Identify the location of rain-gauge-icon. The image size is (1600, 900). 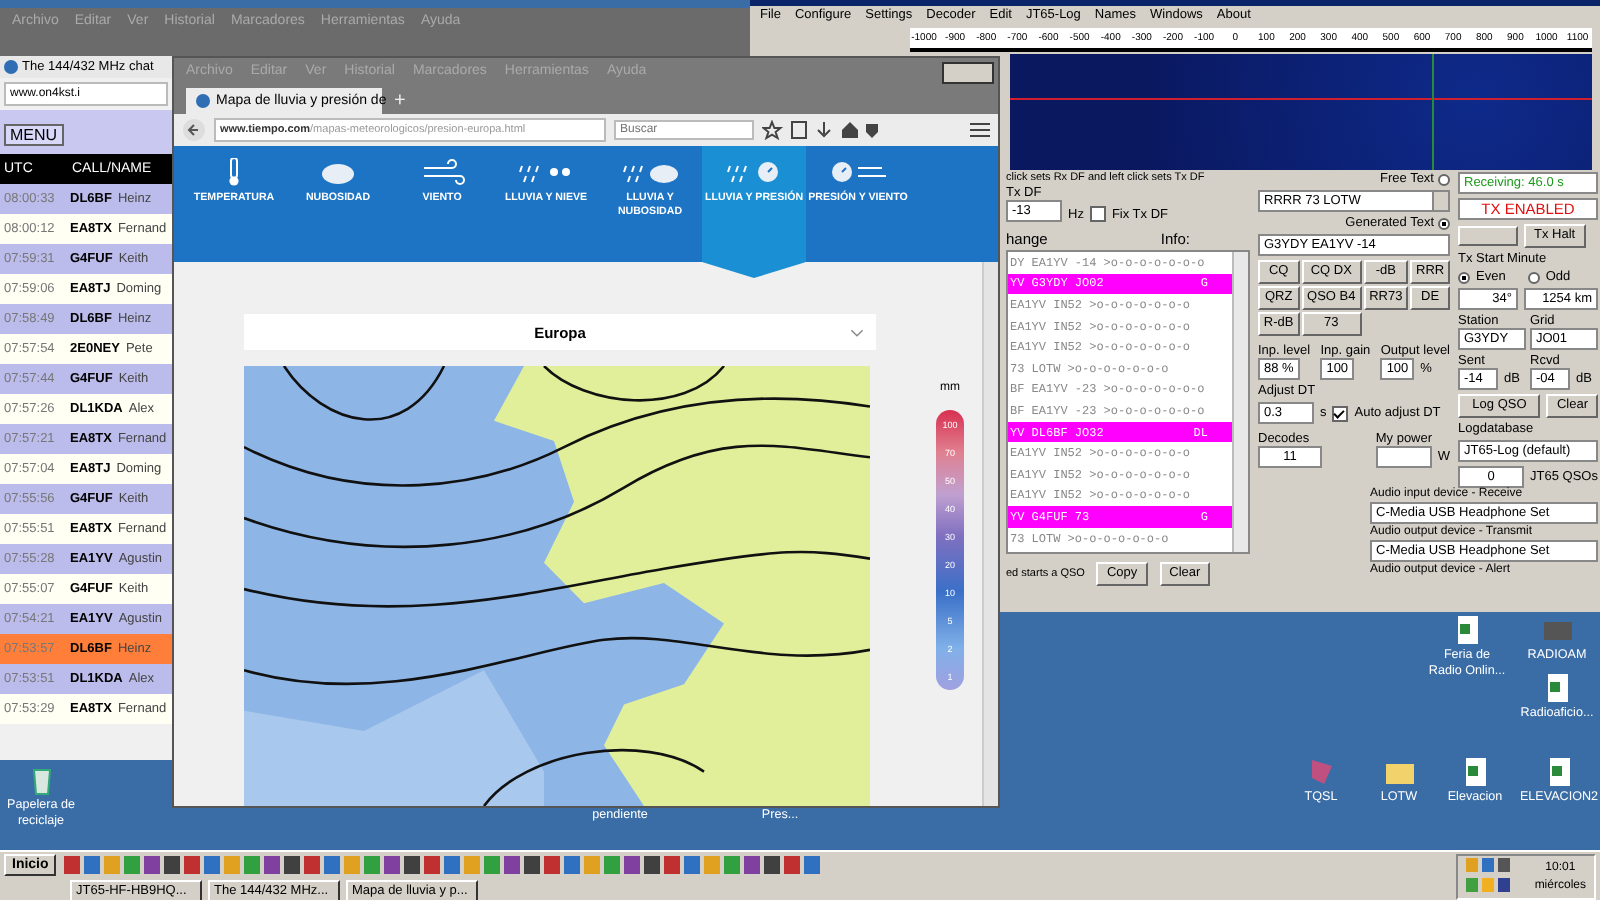
(754, 172).